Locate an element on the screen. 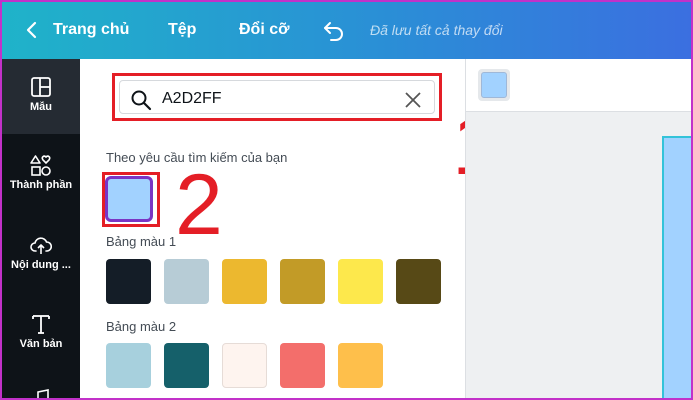 The image size is (693, 400). undo-icon is located at coordinates (334, 30).